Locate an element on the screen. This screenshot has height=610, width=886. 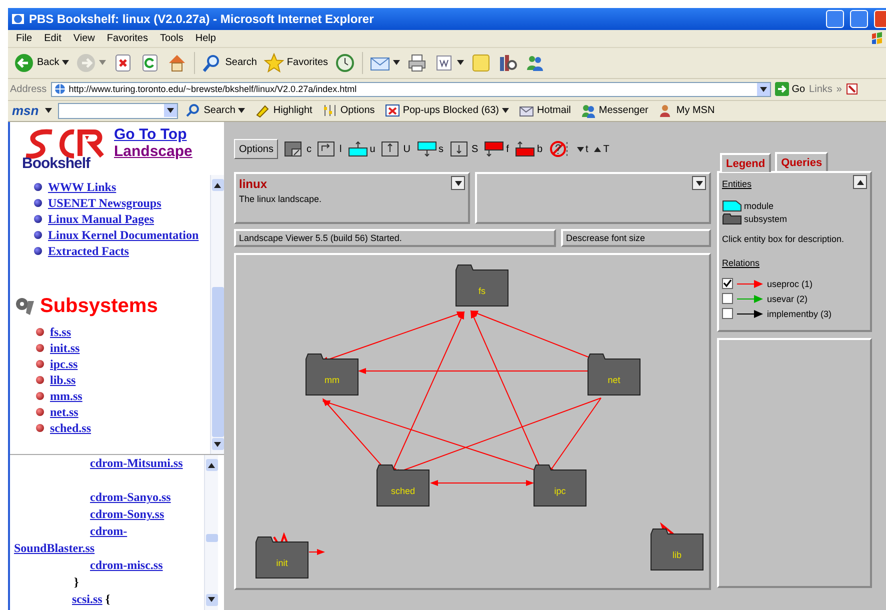
msn-toolbar-button: My MSN is located at coordinates (686, 111).